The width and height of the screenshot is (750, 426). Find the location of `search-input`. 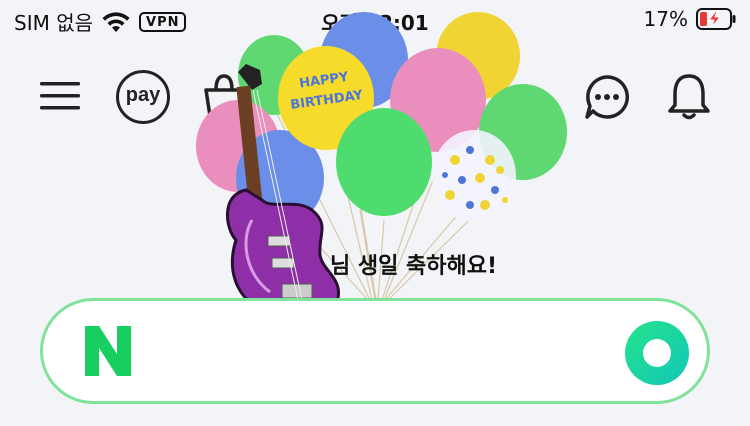

search-input is located at coordinates (368, 352).